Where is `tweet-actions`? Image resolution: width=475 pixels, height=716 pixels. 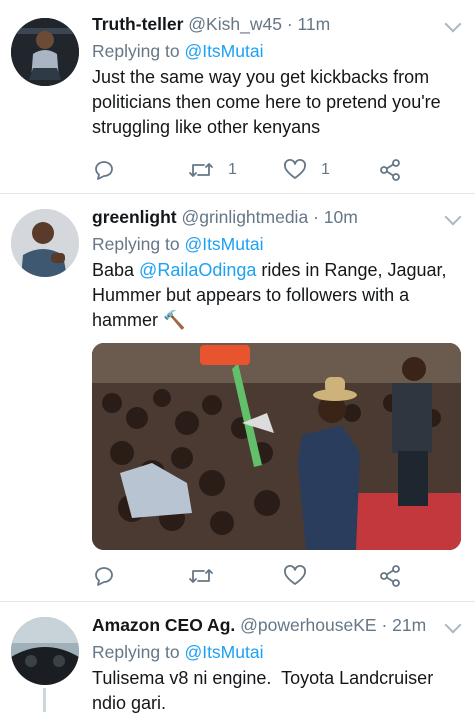
tweet-actions is located at coordinates (283, 576).